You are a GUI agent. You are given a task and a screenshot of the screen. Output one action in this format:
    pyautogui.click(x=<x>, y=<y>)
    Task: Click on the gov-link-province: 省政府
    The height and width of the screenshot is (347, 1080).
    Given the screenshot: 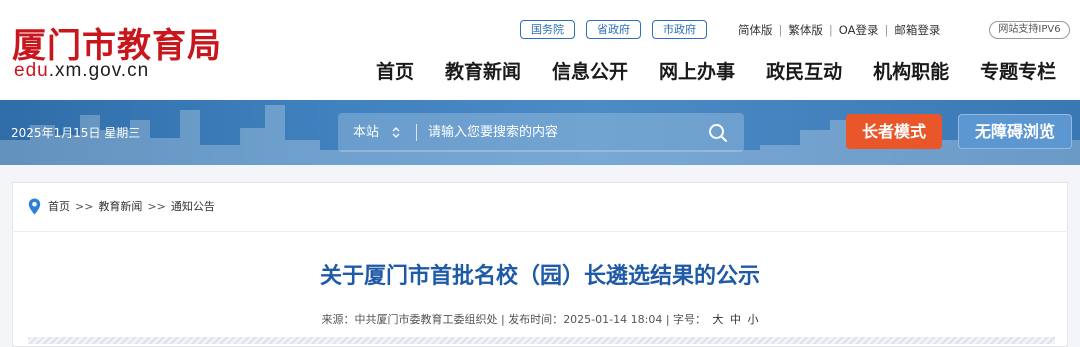 What is the action you would take?
    pyautogui.click(x=613, y=29)
    